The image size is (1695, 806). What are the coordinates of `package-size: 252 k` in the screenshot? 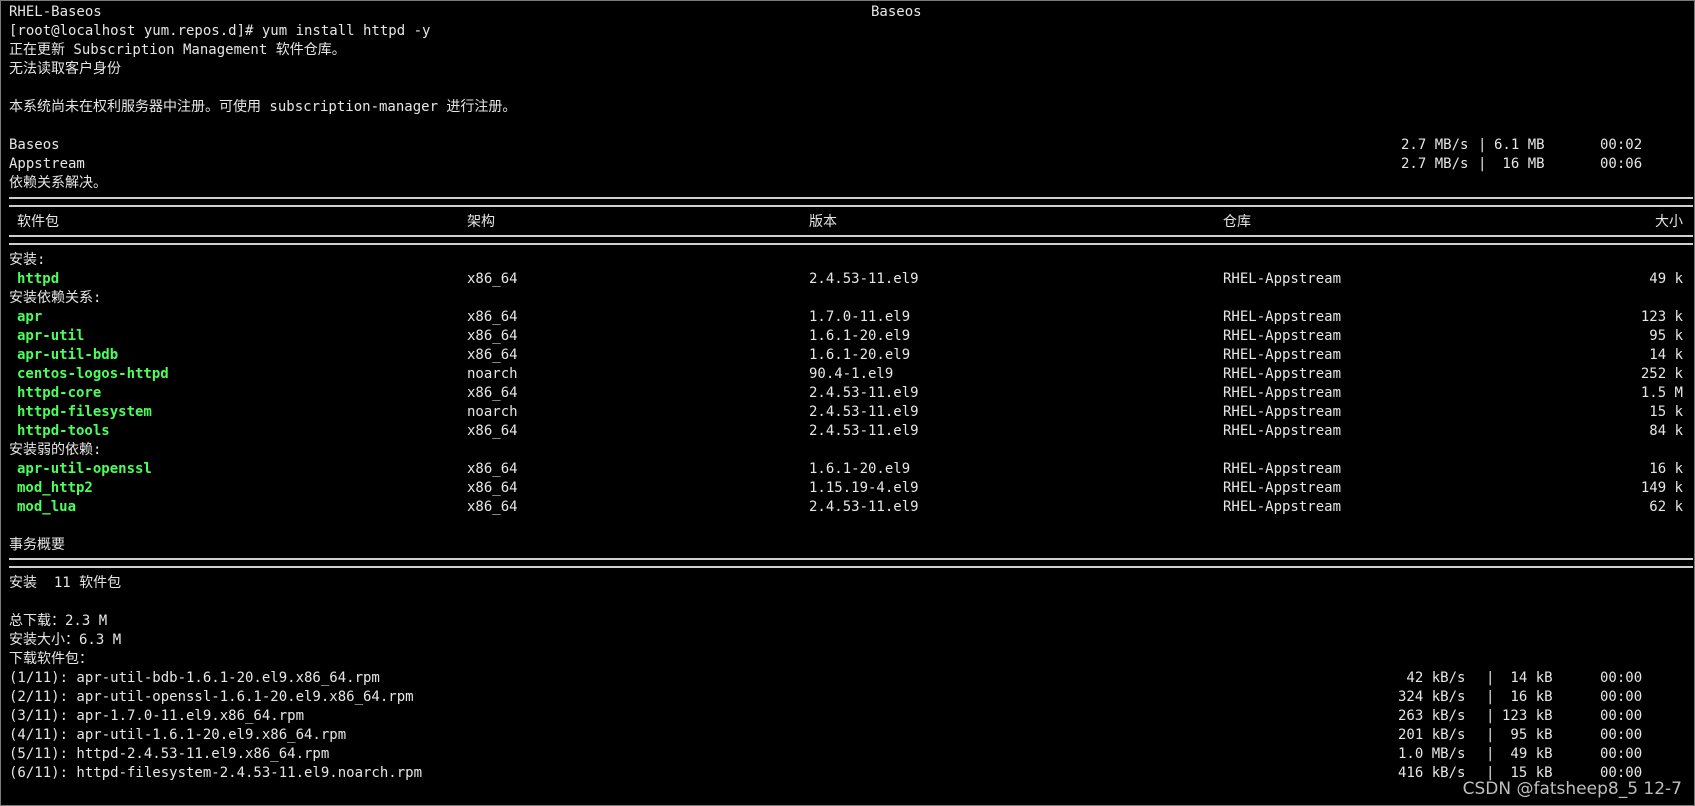 It's located at (1661, 374).